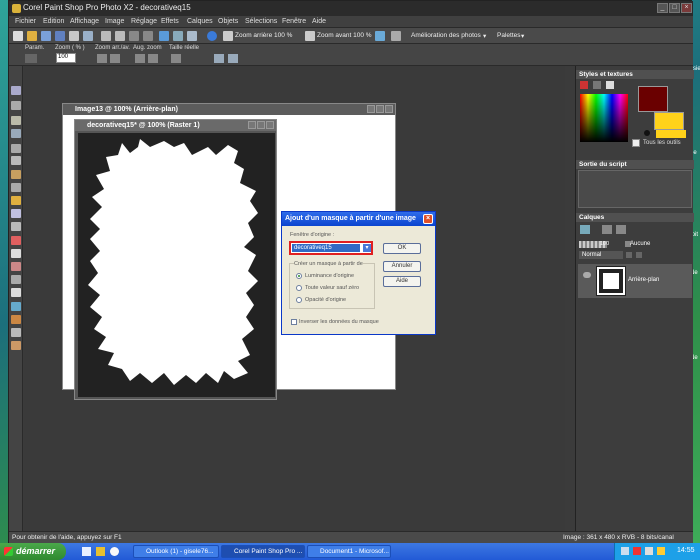 The image size is (700, 560). What do you see at coordinates (584, 85) in the screenshot?
I see `color-mode-icon` at bounding box center [584, 85].